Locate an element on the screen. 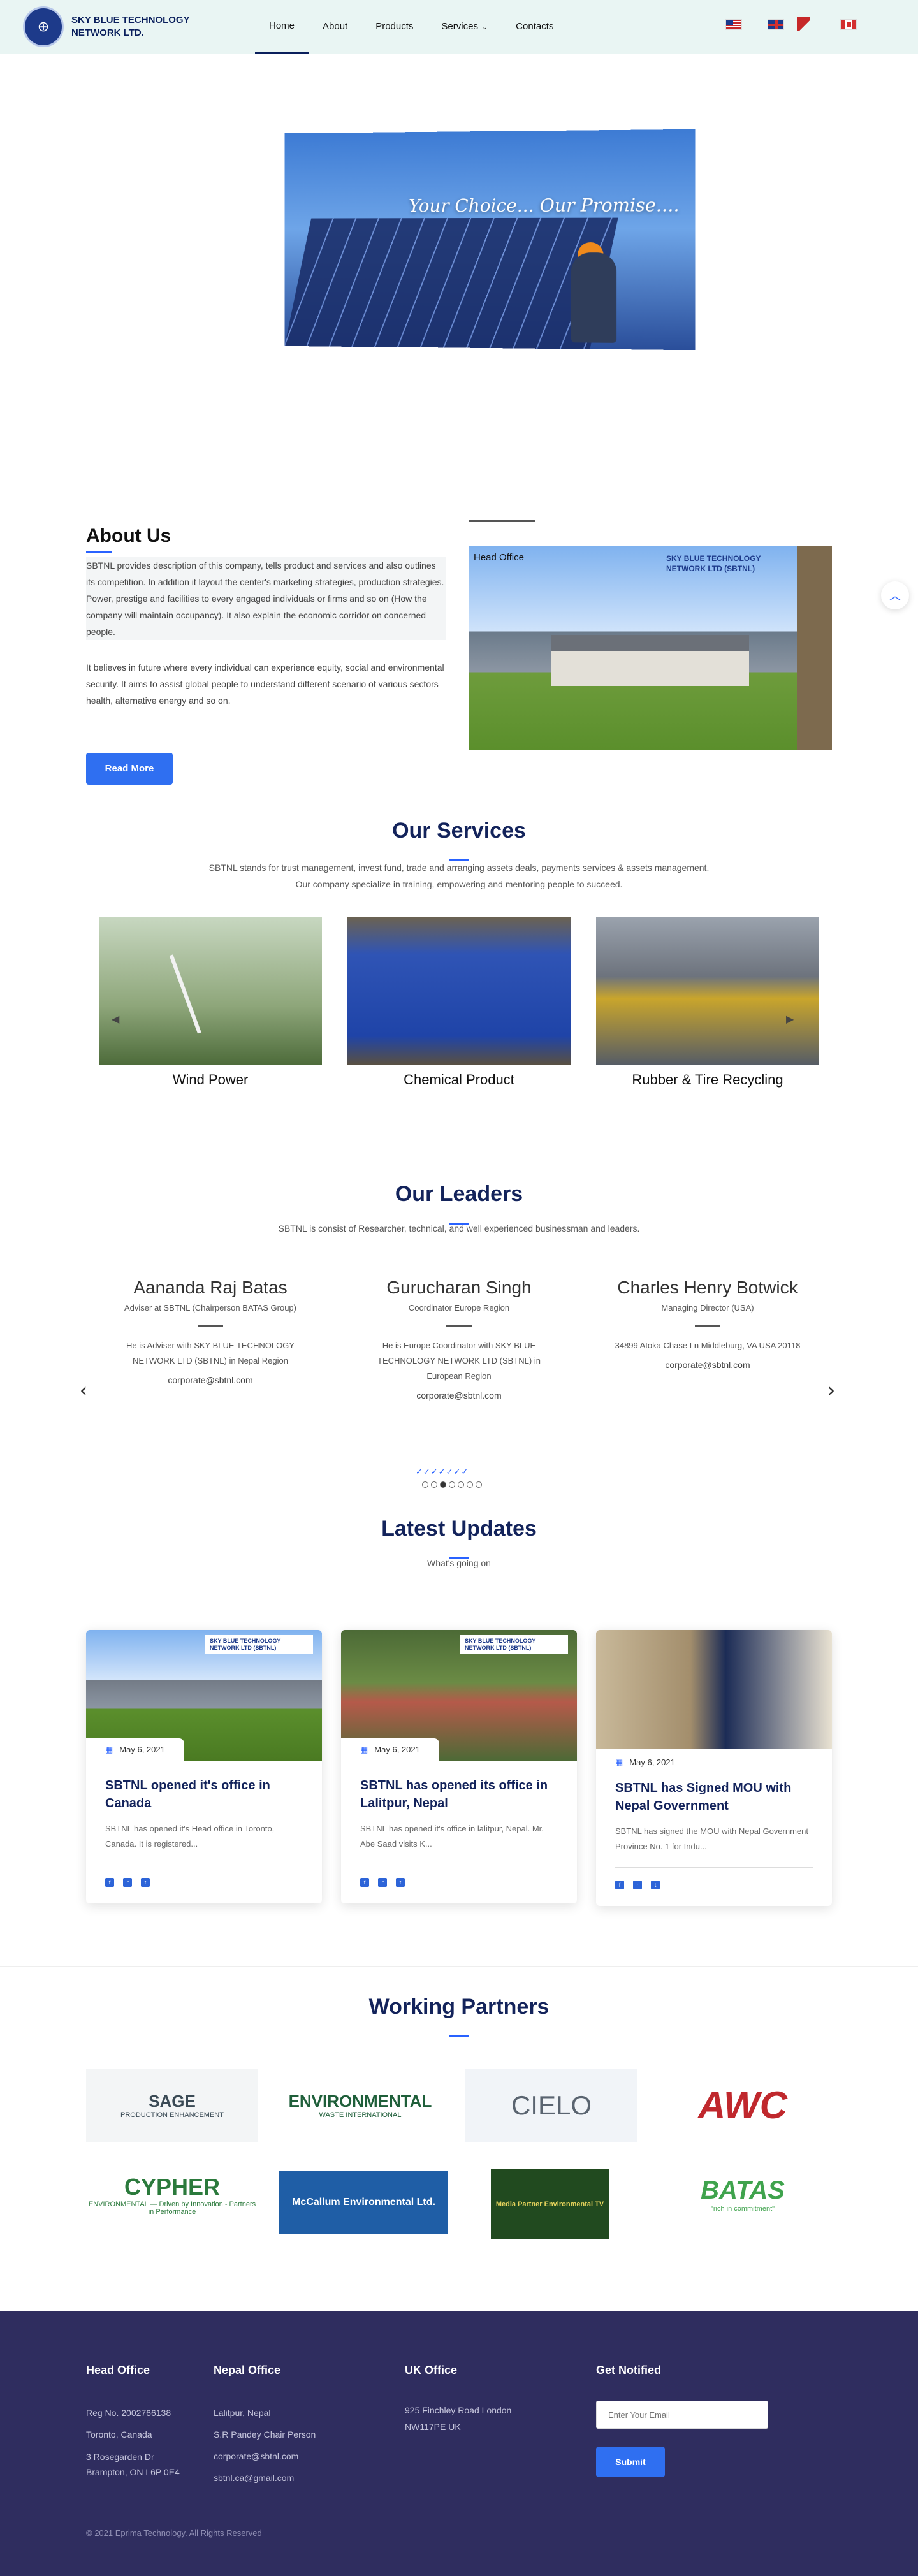 The height and width of the screenshot is (2576, 918). leader-role: Managing Director (USA) is located at coordinates (707, 1308).